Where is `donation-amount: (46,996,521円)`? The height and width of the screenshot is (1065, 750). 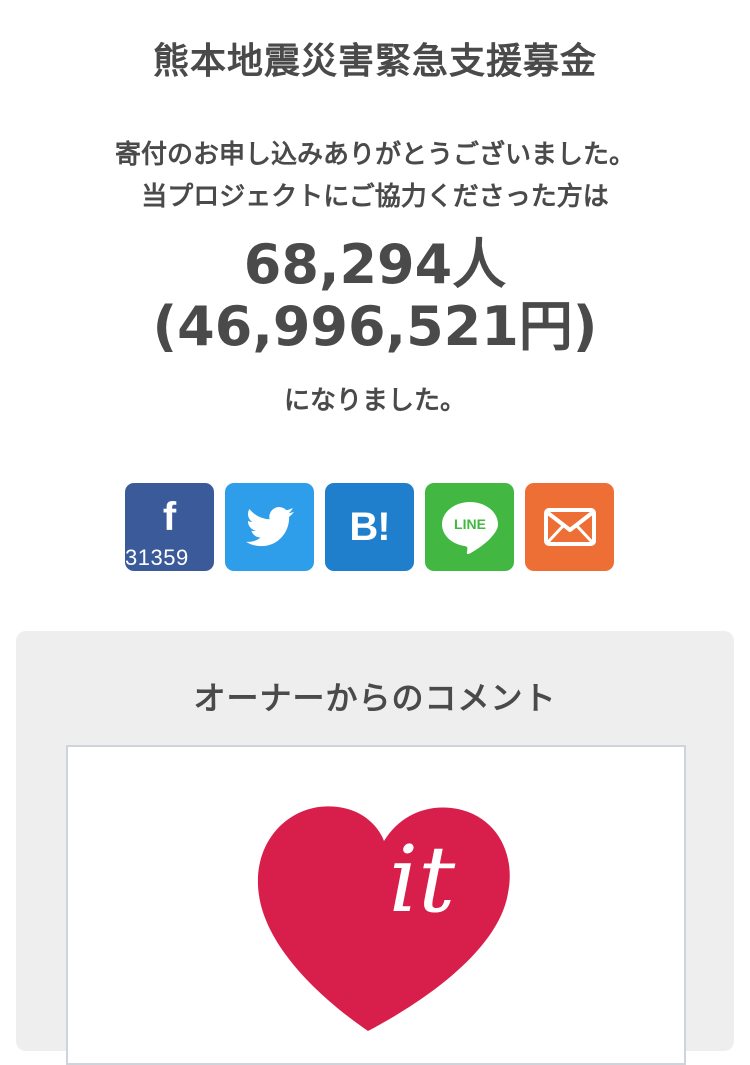
donation-amount: (46,996,521円) is located at coordinates (375, 326).